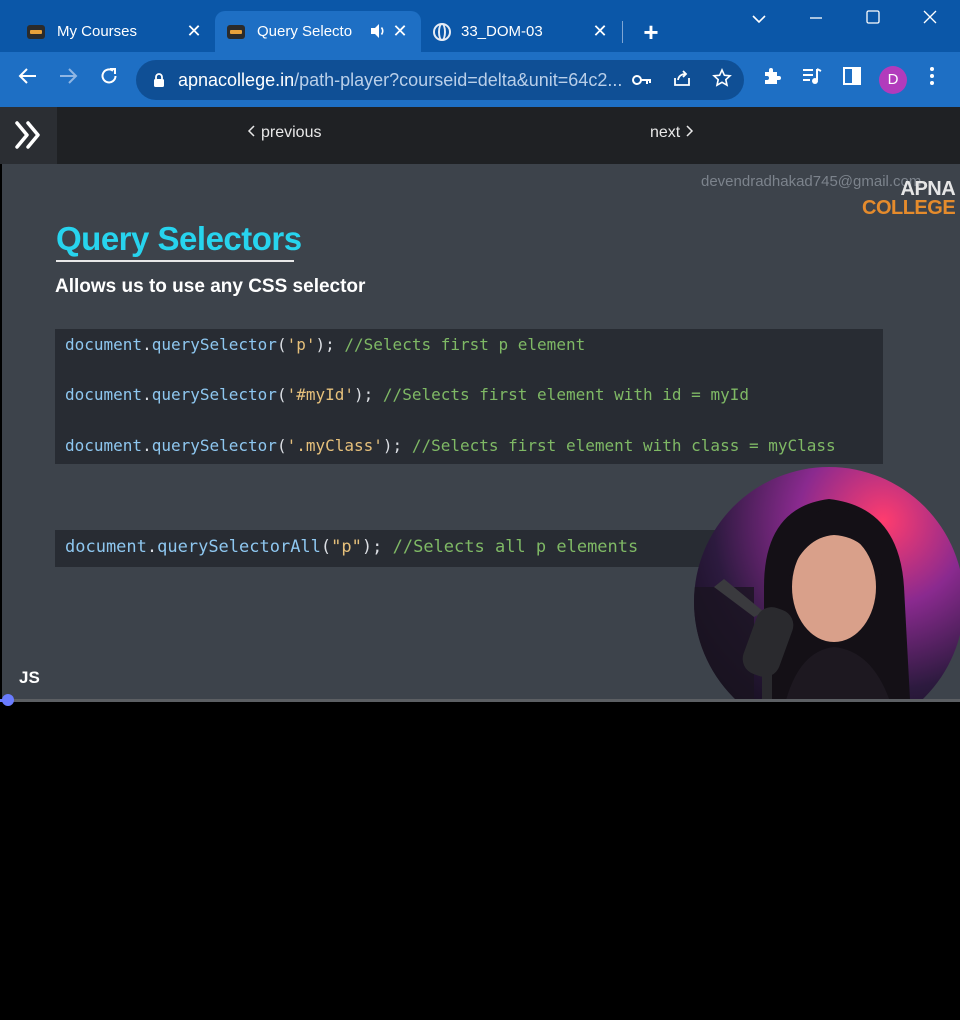  Describe the element at coordinates (893, 80) in the screenshot. I see `profile-avatar: D` at that location.